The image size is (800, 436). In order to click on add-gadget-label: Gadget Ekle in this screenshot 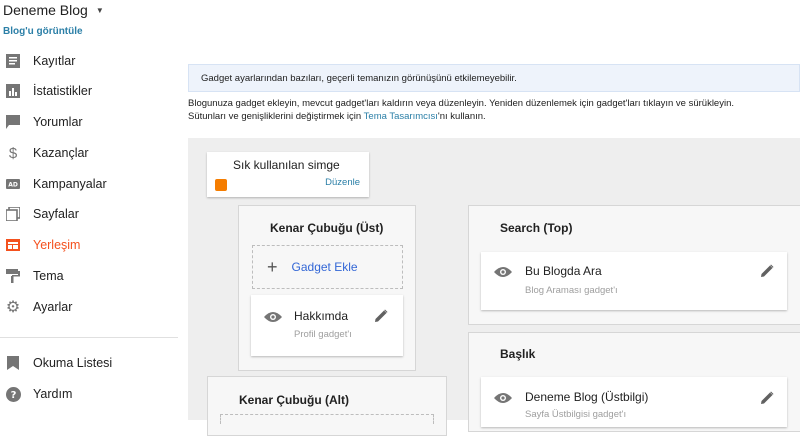, I will do `click(324, 267)`.